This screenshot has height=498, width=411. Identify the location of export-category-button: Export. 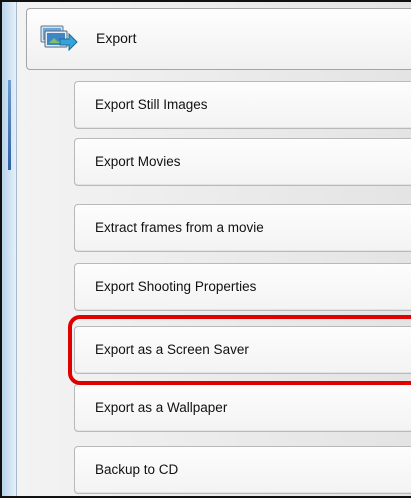
(218, 39).